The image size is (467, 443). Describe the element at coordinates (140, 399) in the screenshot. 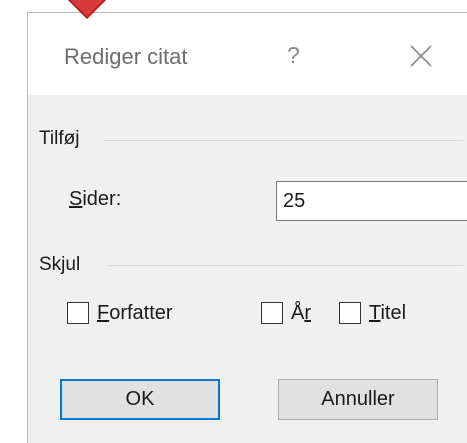

I see `ok-button: OK` at that location.